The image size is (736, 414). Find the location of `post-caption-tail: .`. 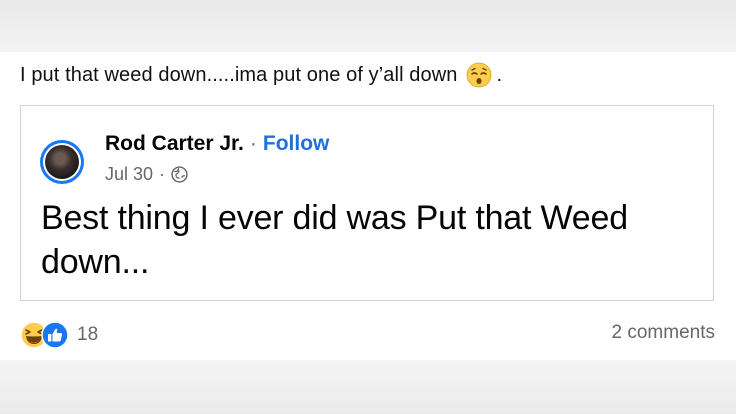

post-caption-tail: . is located at coordinates (499, 74).